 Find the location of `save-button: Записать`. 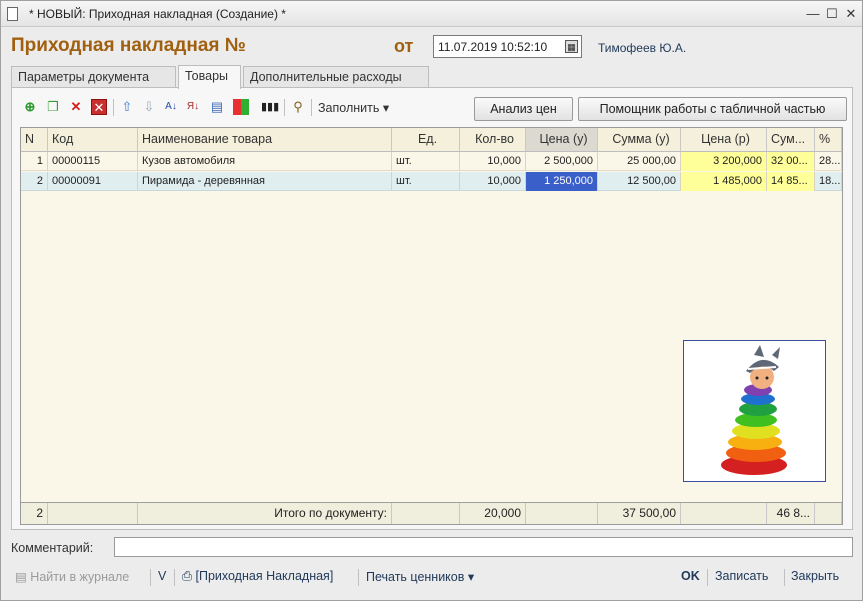

save-button: Записать is located at coordinates (741, 576).